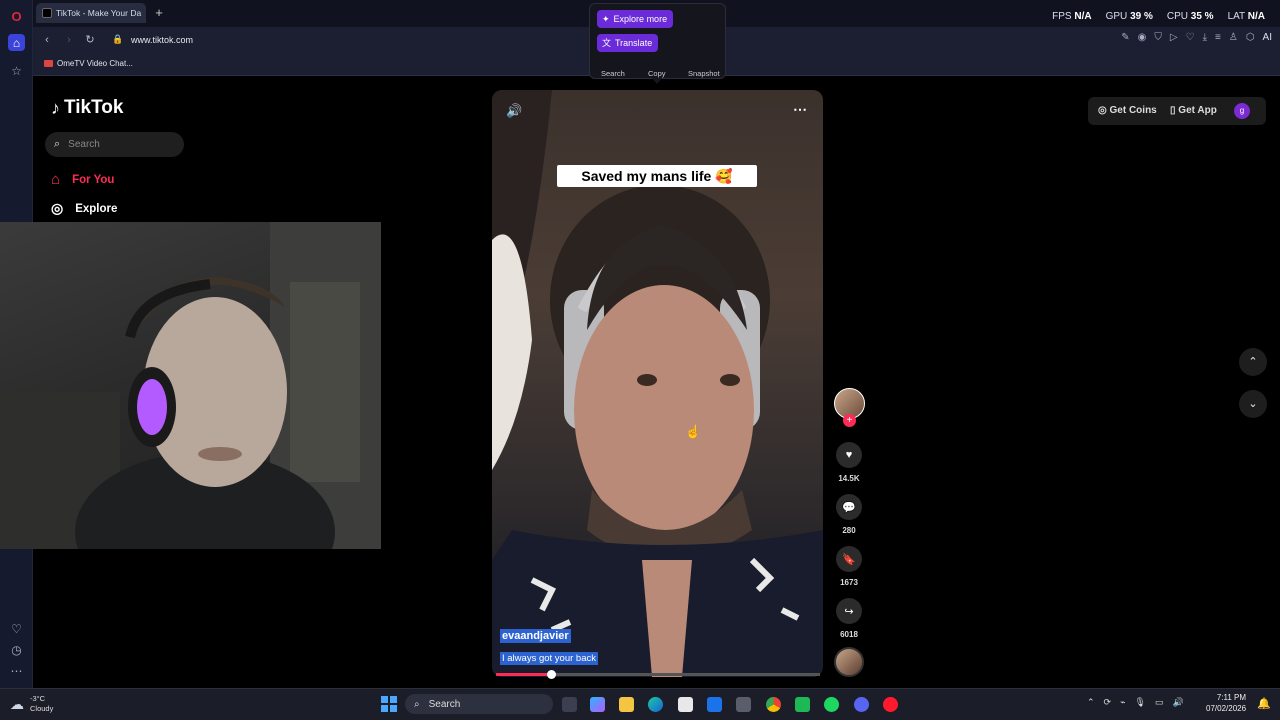 The width and height of the screenshot is (1280, 720). Describe the element at coordinates (16, 670) in the screenshot. I see `more-icon: ⋯` at that location.